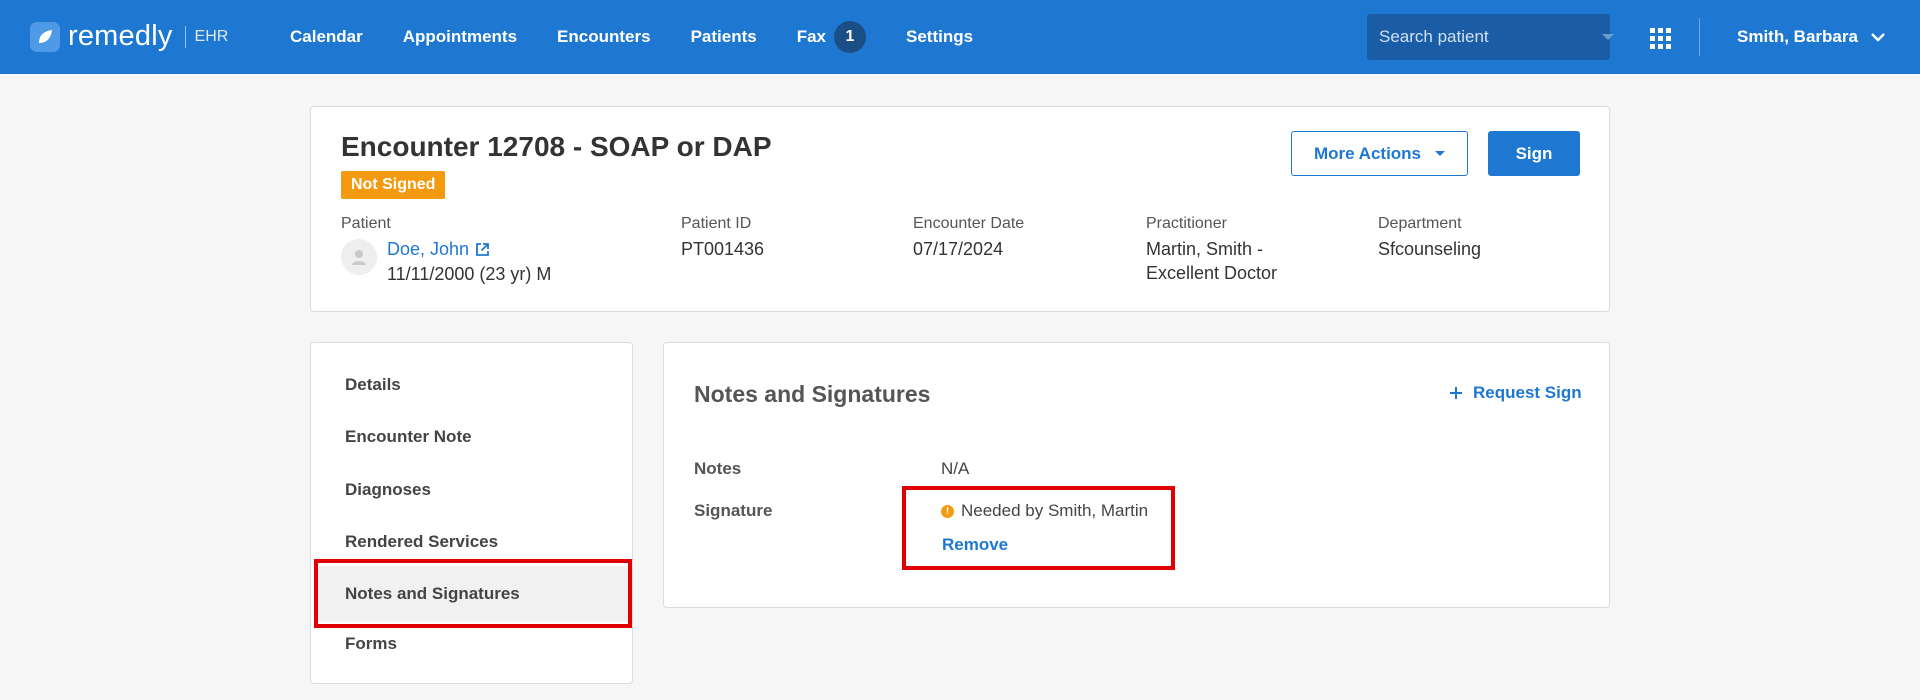  I want to click on user-icon, so click(359, 257).